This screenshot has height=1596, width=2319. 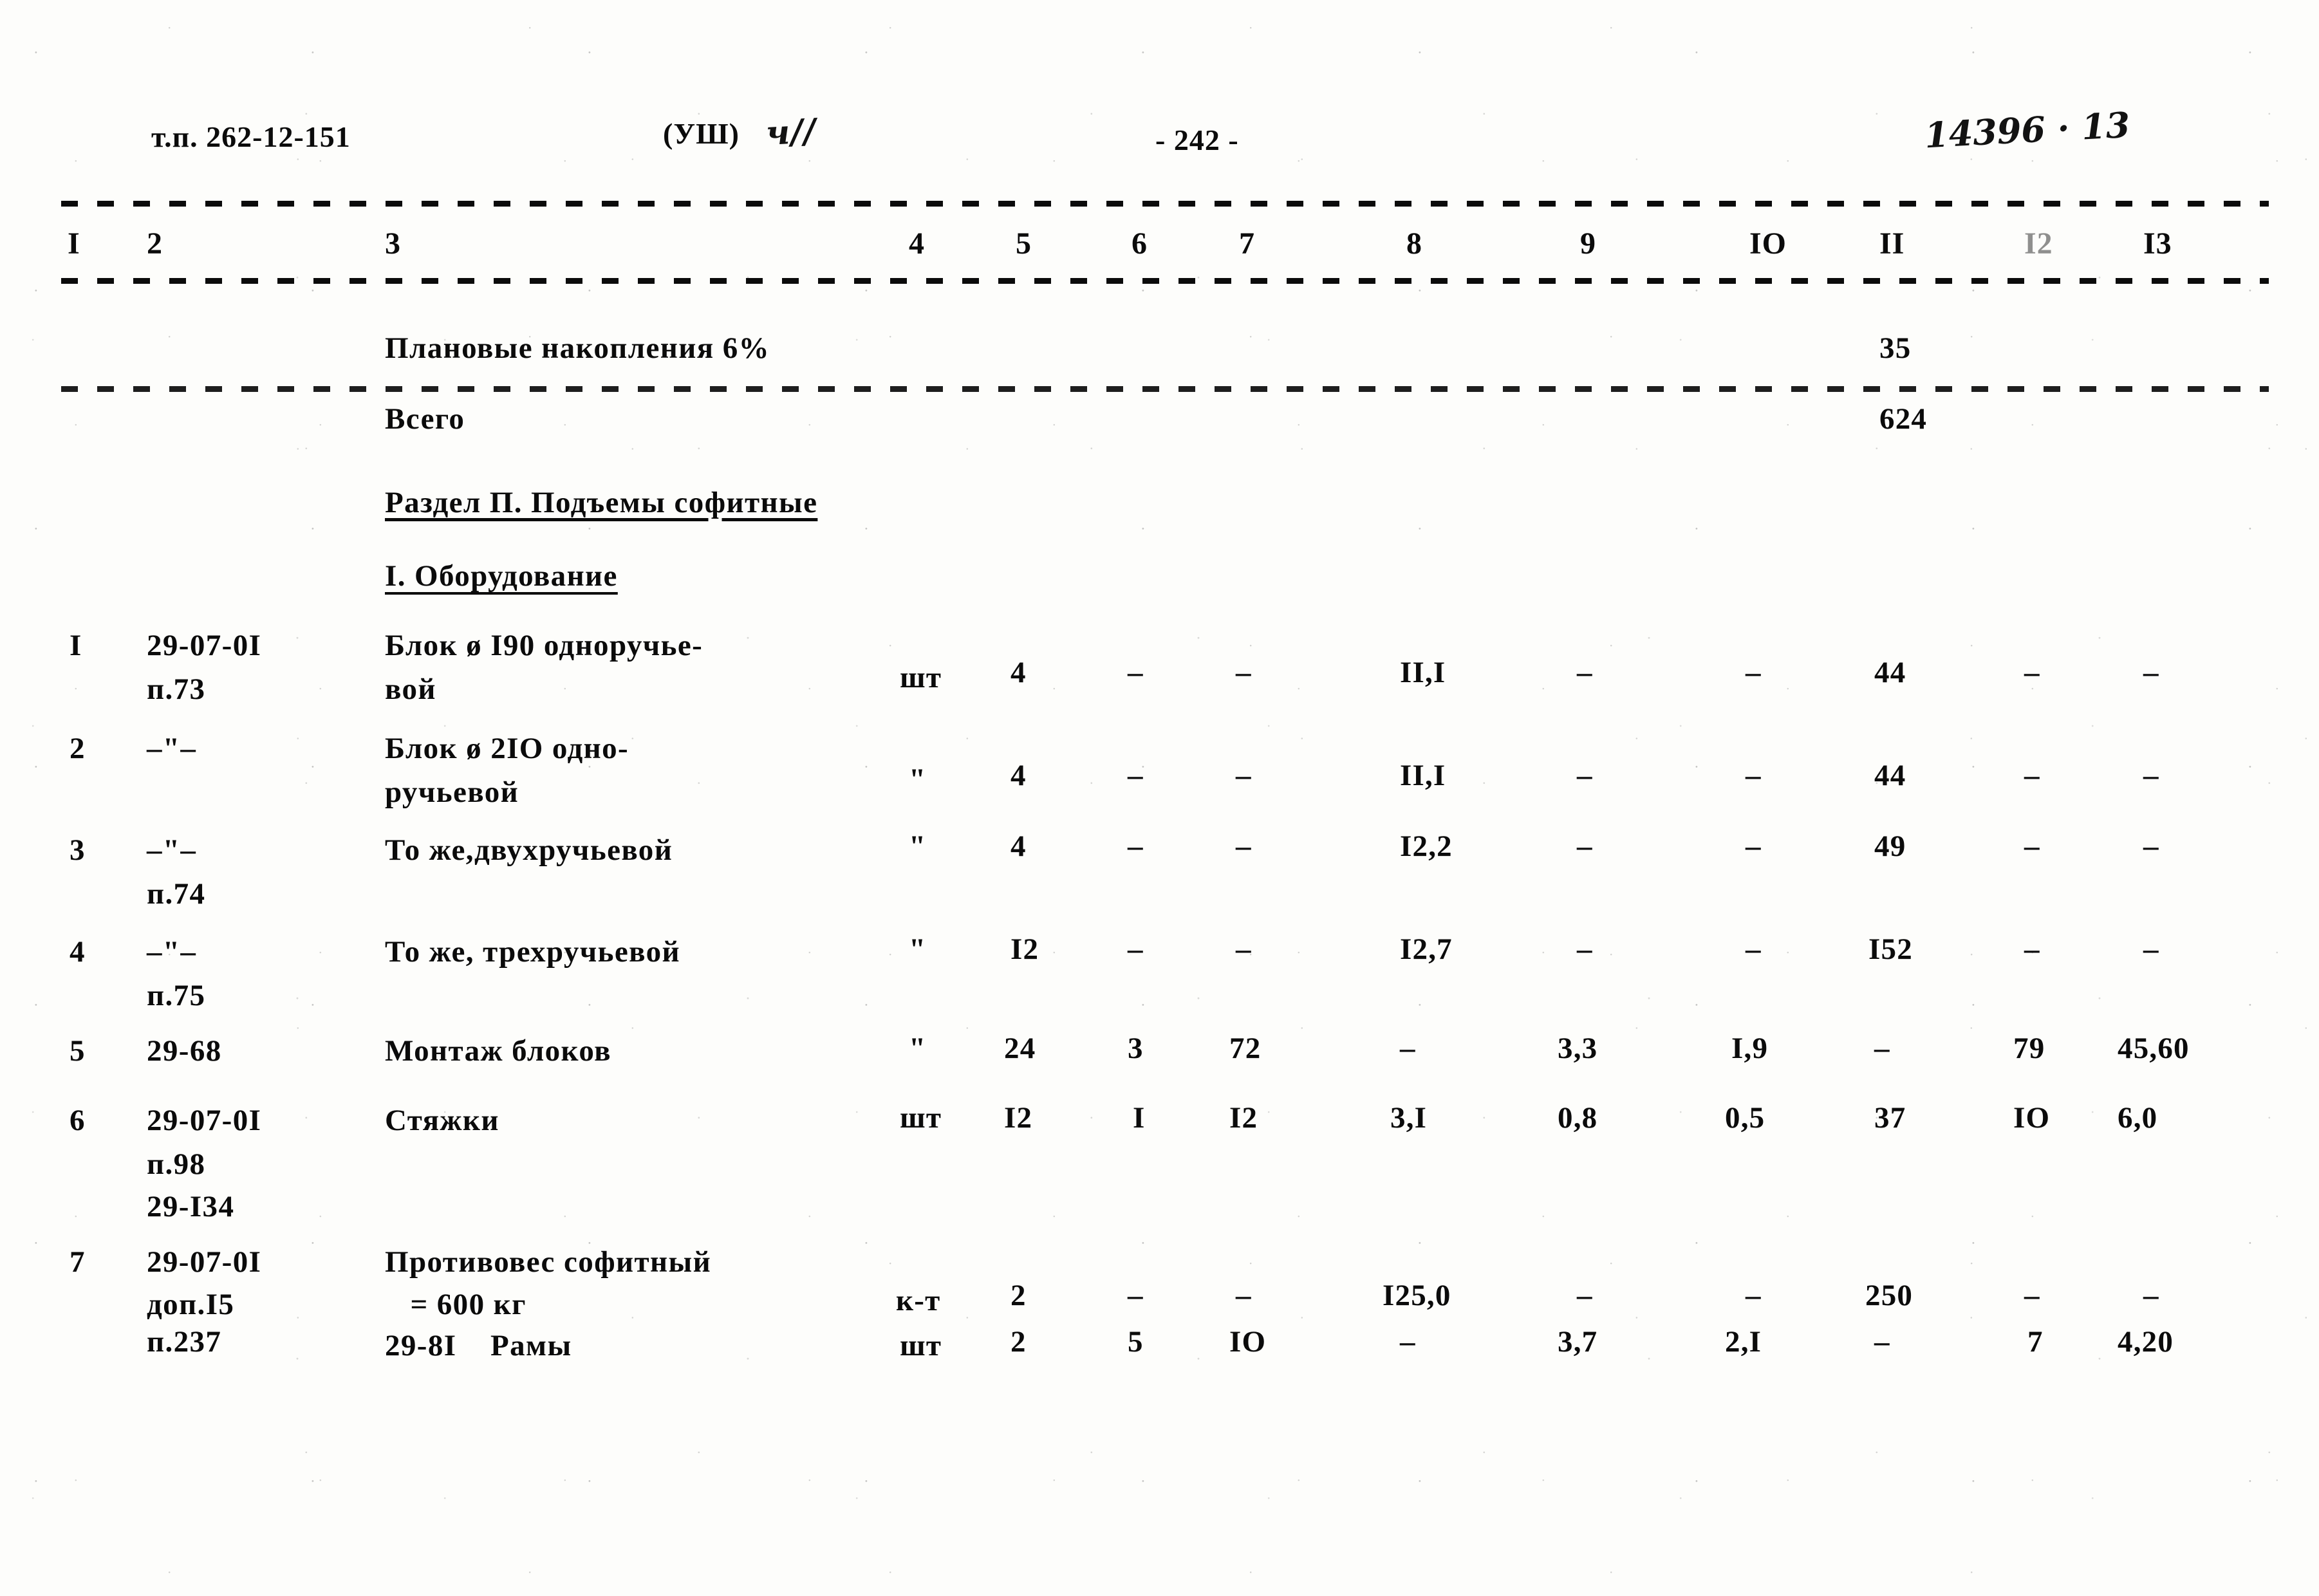 I want to click on table-row: 3, so click(x=78, y=850).